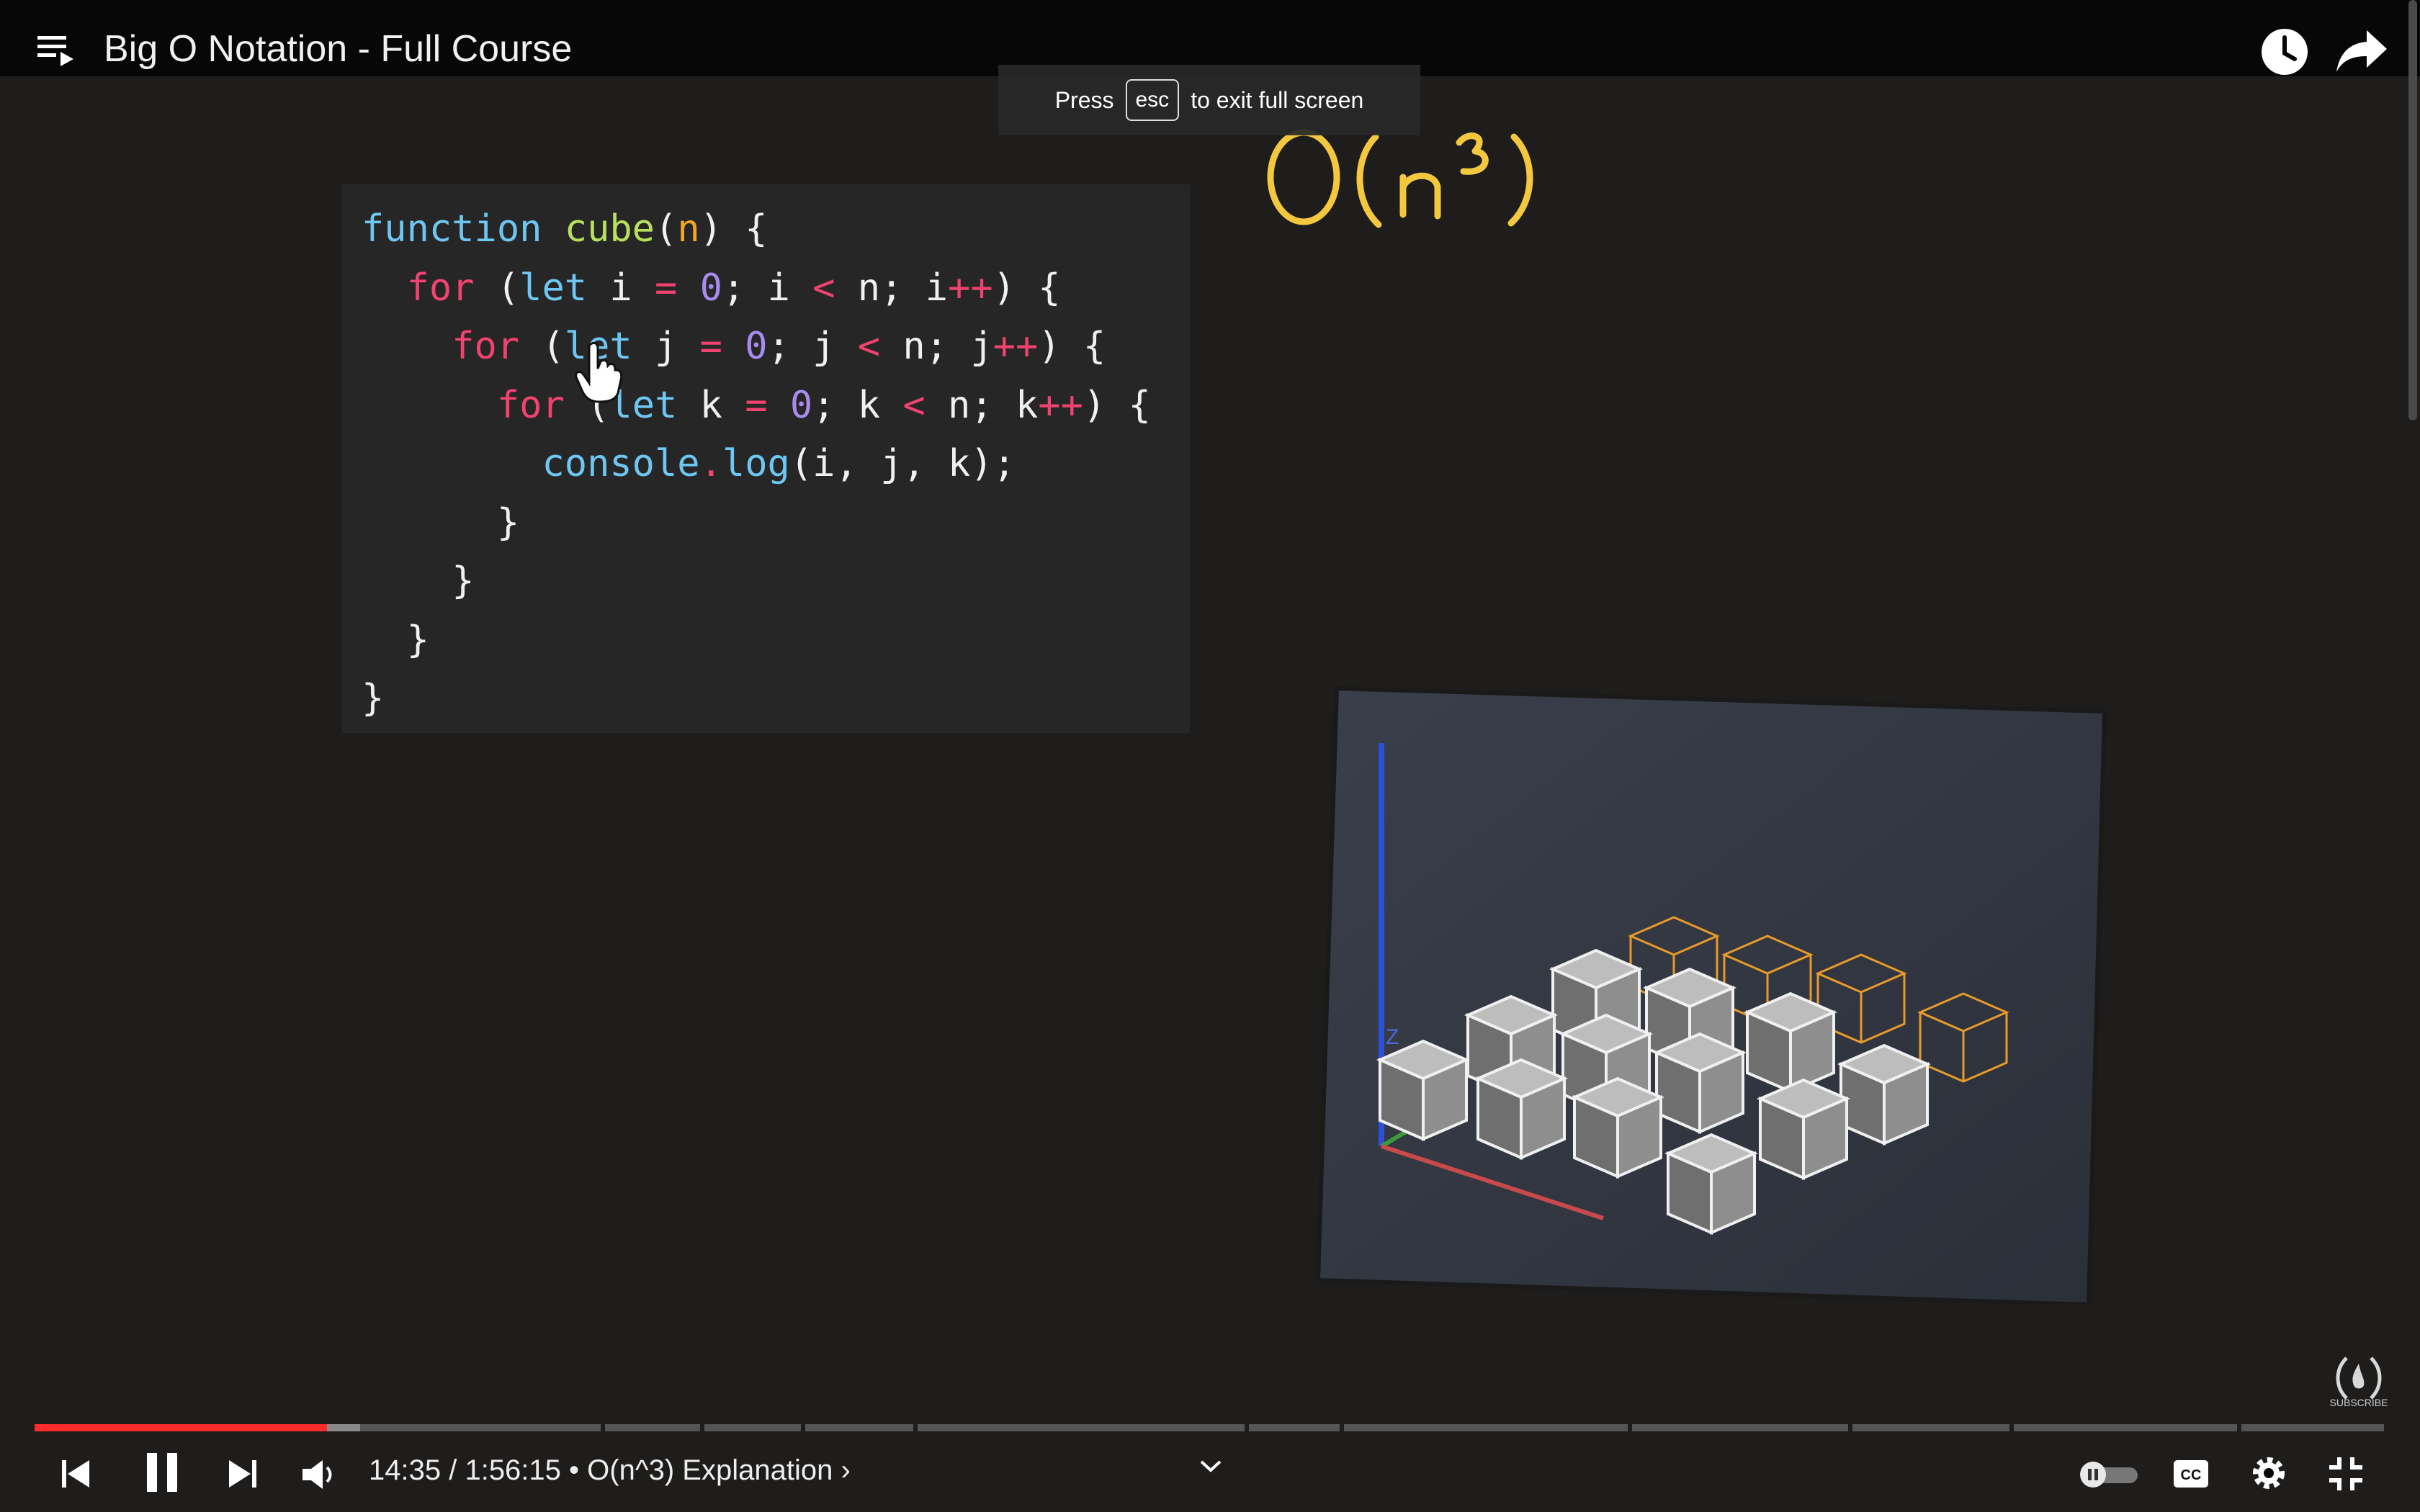 Image resolution: width=2420 pixels, height=1512 pixels. What do you see at coordinates (319, 1474) in the screenshot?
I see `volume-icon` at bounding box center [319, 1474].